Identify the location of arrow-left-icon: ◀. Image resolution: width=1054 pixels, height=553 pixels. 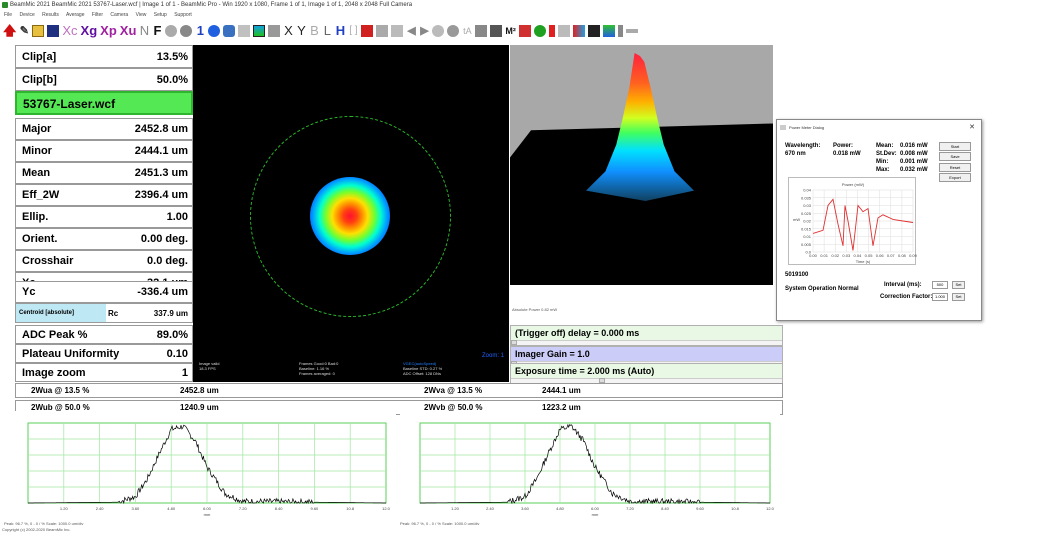
(411, 31).